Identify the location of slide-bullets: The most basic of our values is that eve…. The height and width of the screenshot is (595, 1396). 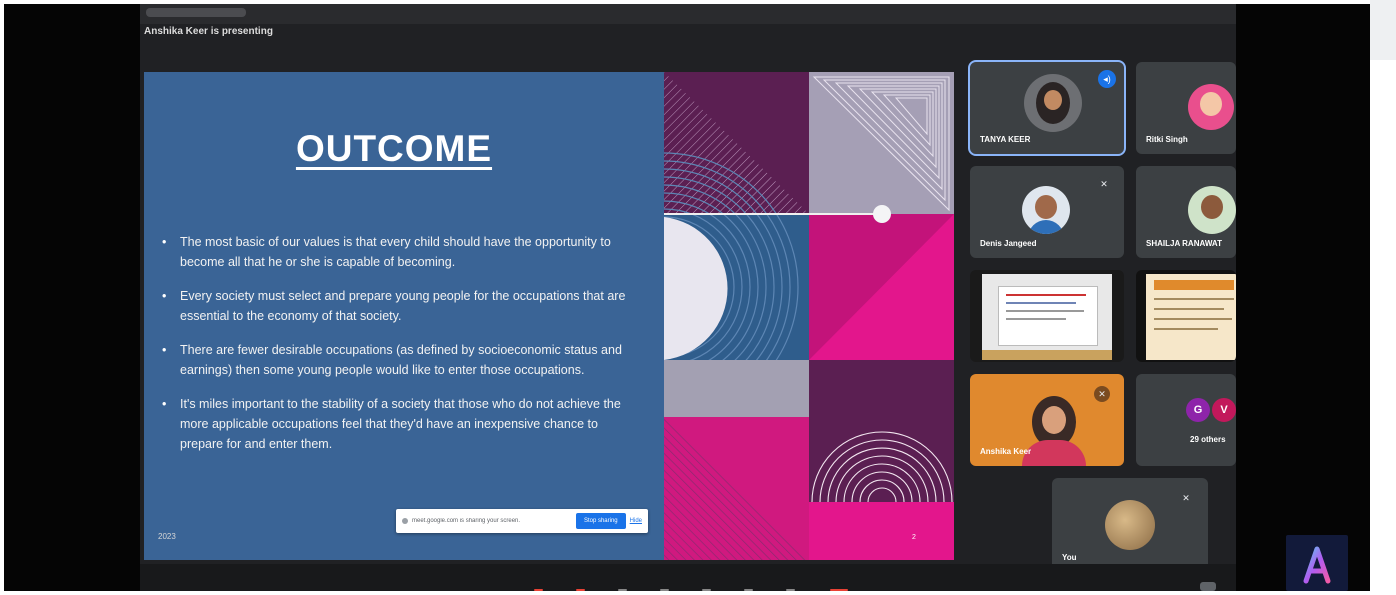
(398, 350).